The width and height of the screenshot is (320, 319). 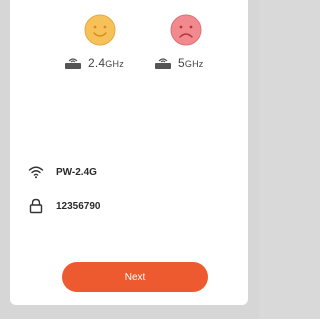 What do you see at coordinates (36, 206) in the screenshot?
I see `lock-icon` at bounding box center [36, 206].